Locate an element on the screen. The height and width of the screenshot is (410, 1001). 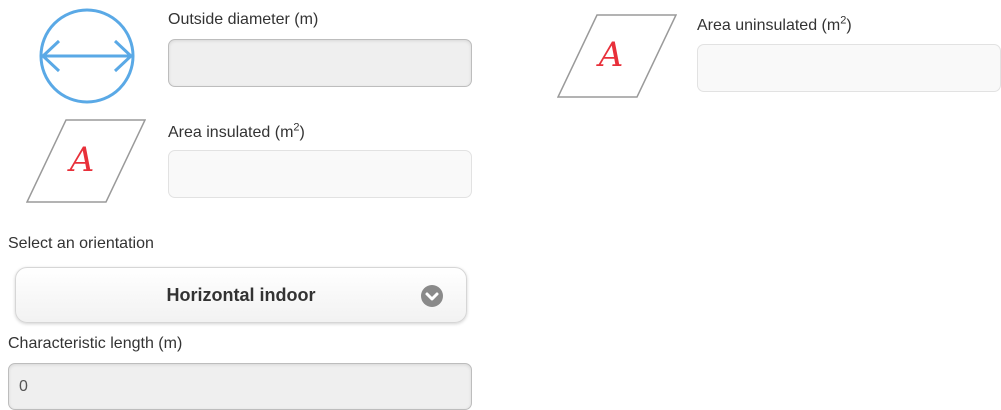
outside-diameter-input is located at coordinates (320, 63).